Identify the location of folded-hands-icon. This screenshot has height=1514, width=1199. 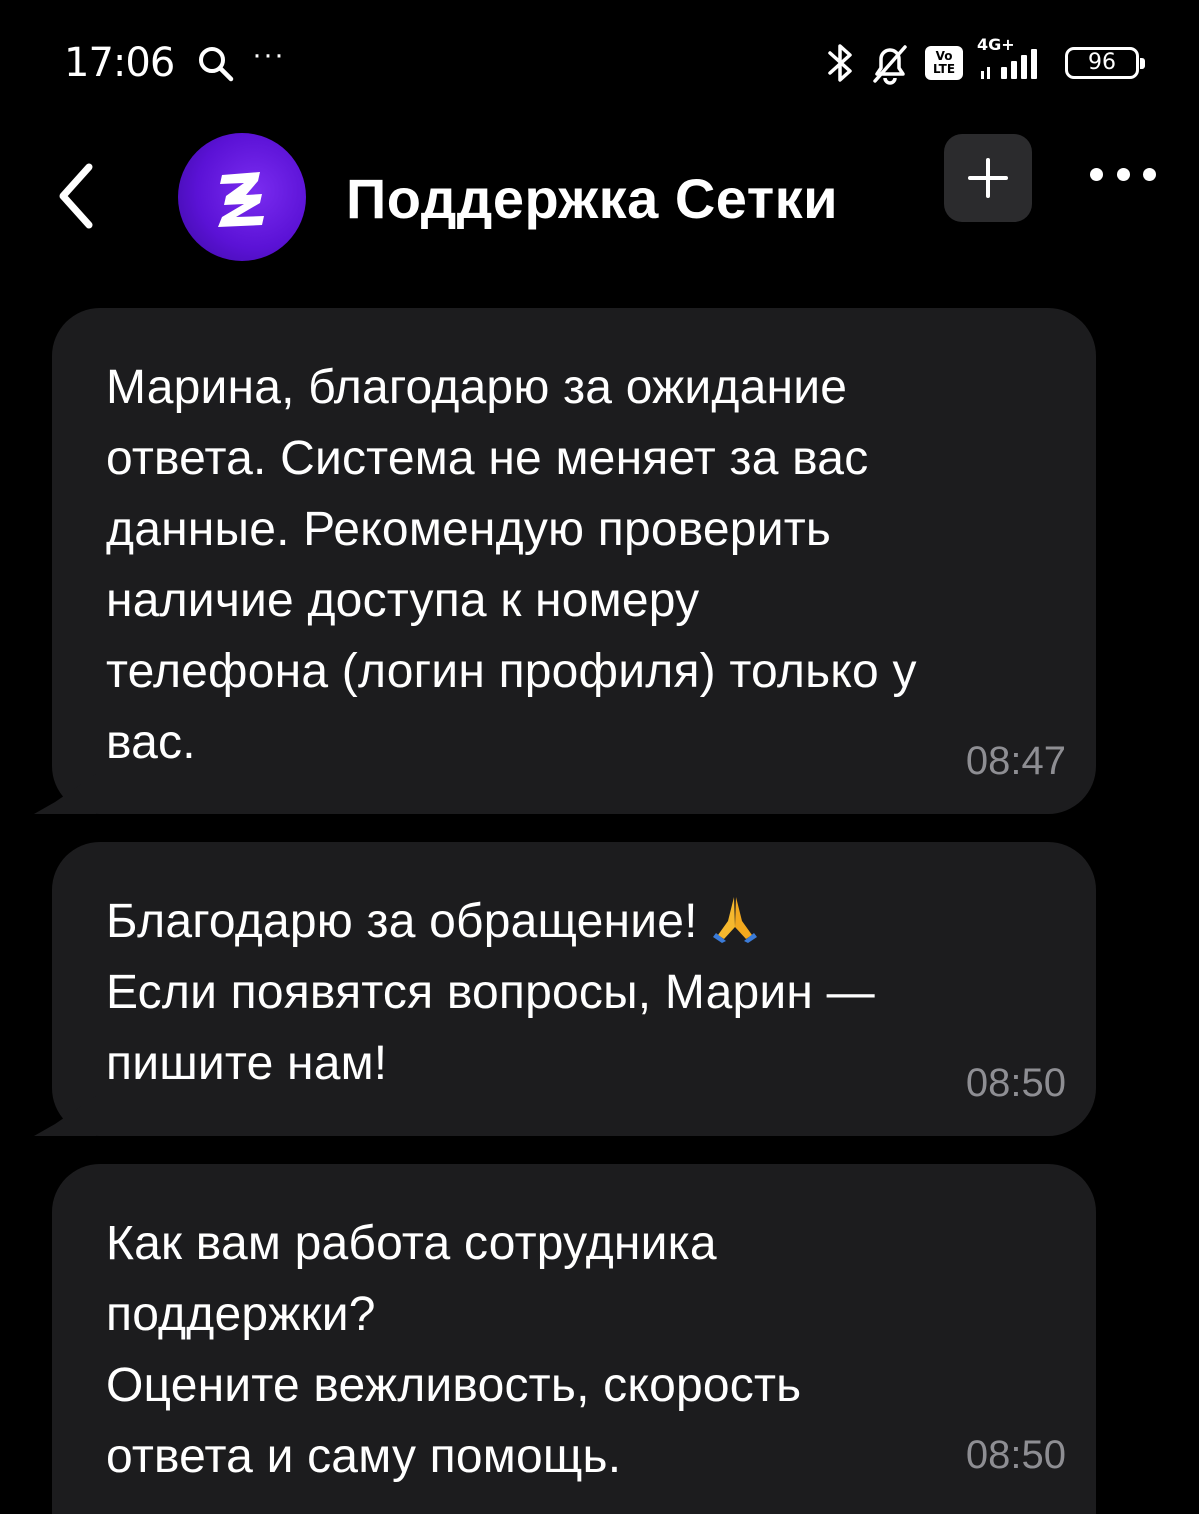
(734, 920).